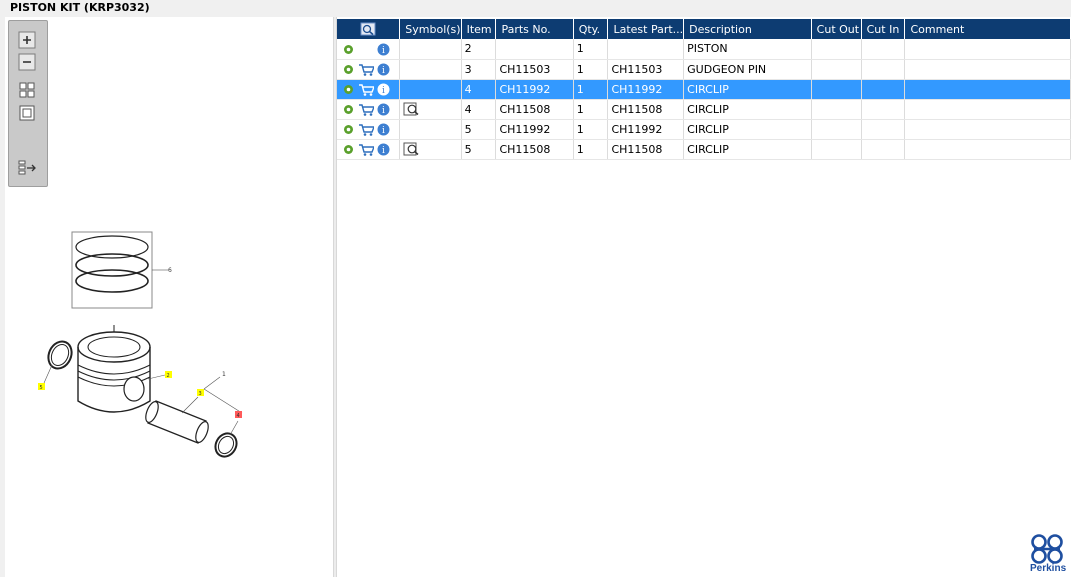 The image size is (1071, 577). I want to click on column-header-comment: Comment, so click(987, 29).